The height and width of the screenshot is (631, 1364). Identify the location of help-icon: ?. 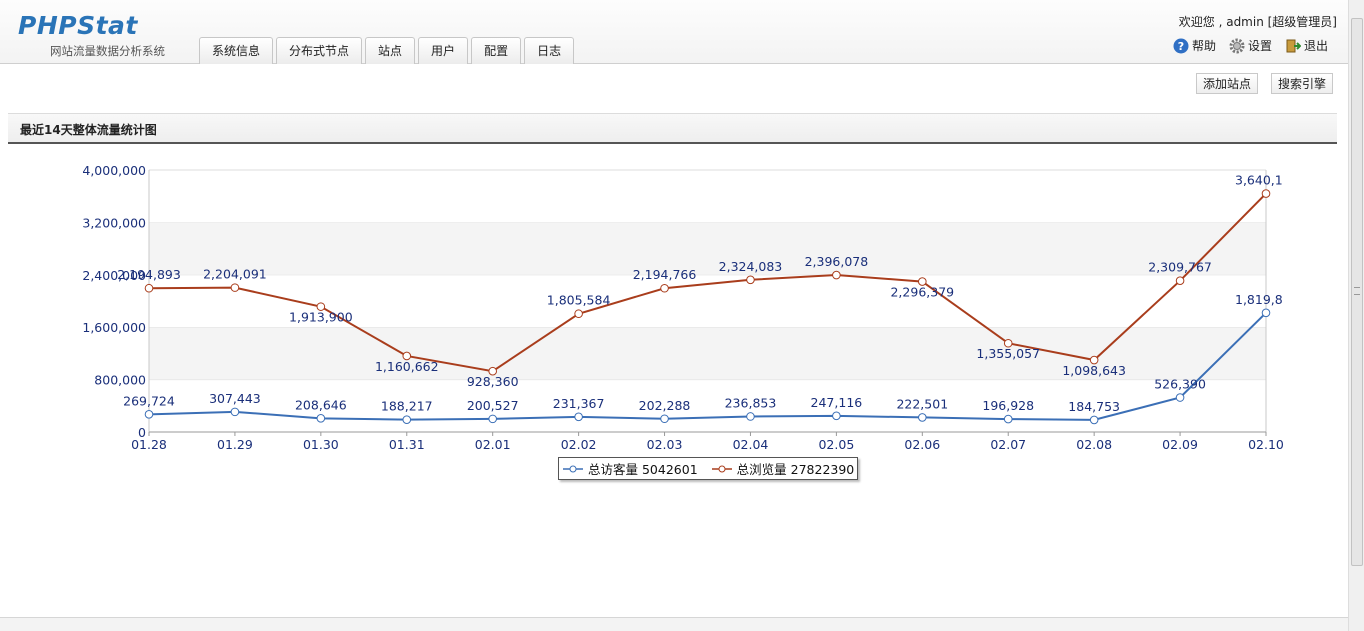
(1181, 45).